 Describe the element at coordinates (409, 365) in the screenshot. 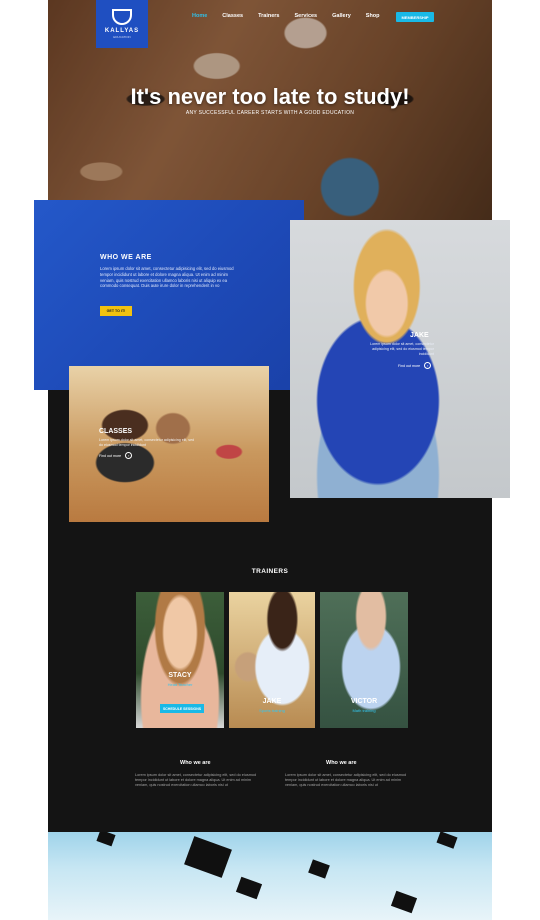

I see `jake-more-label: Find out more` at that location.